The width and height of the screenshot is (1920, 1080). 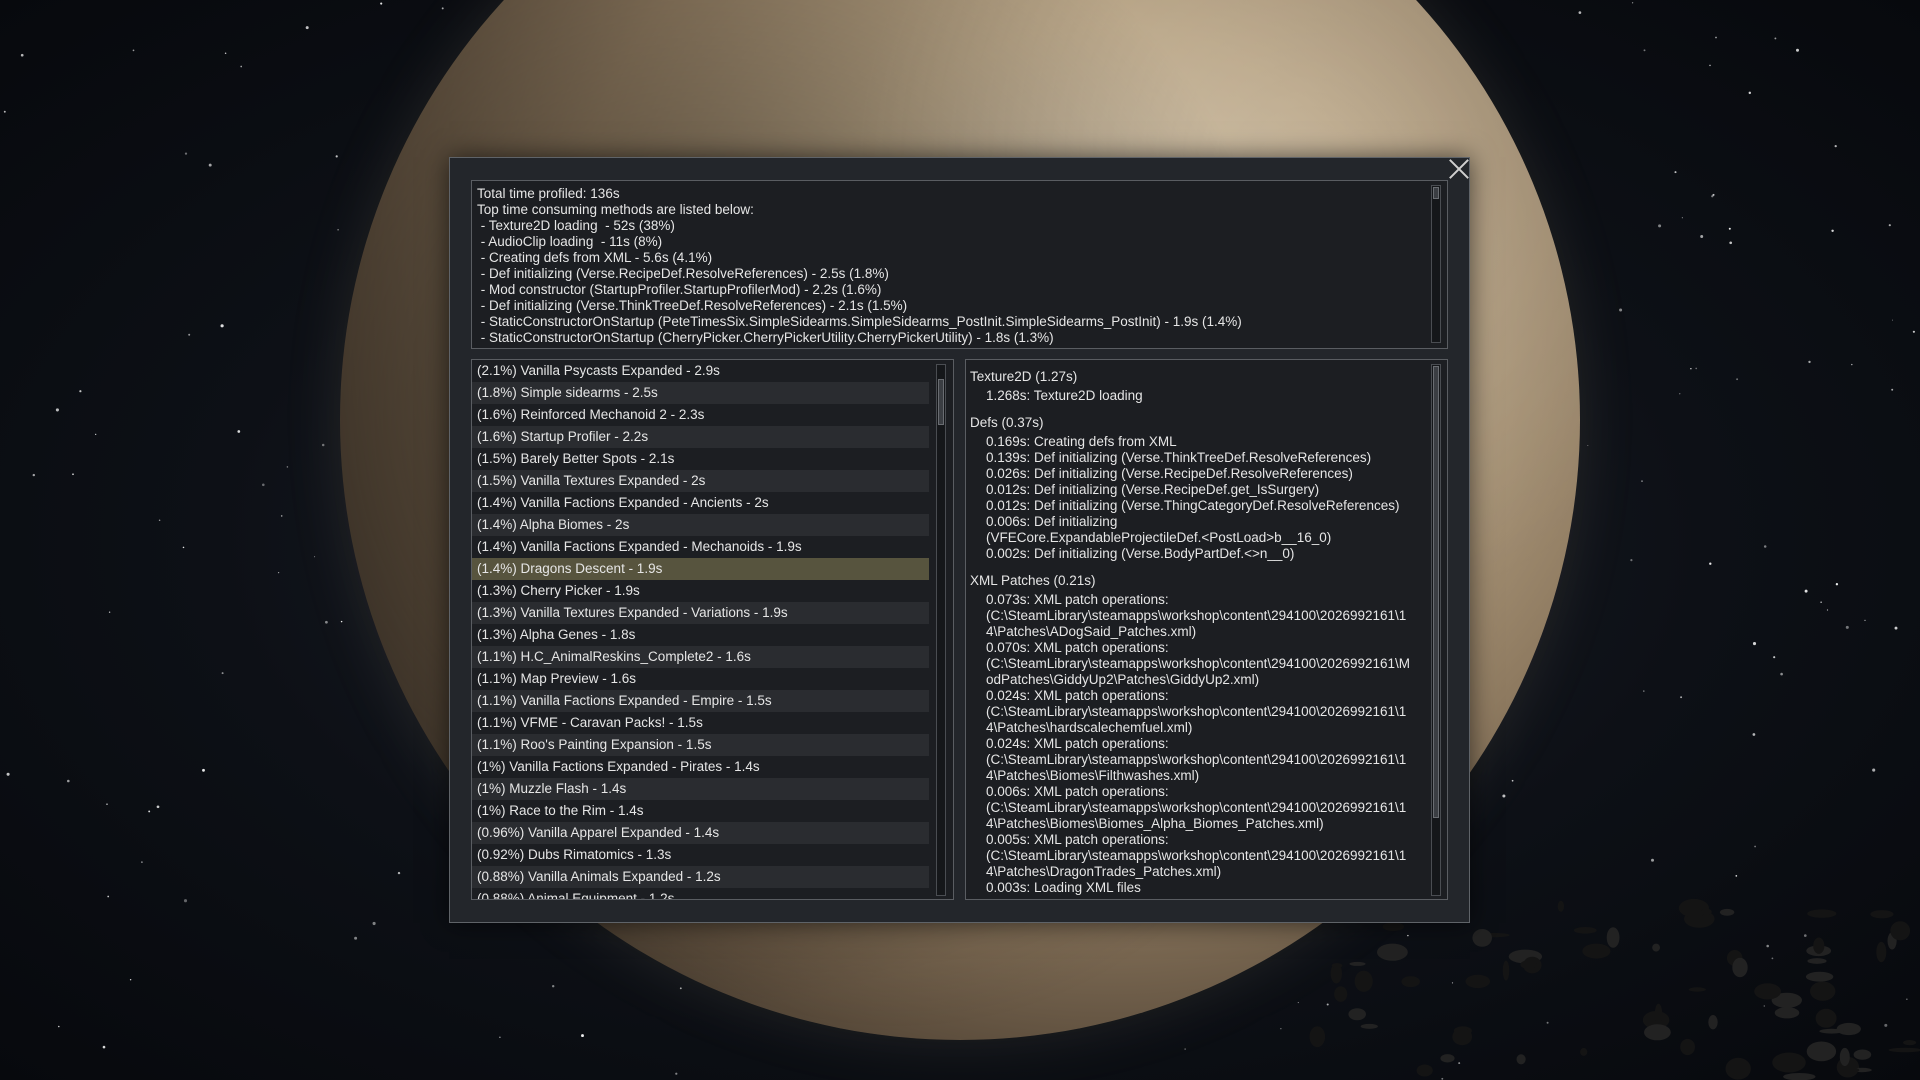 I want to click on mod-list-scrollbar-thumb, so click(x=941, y=402).